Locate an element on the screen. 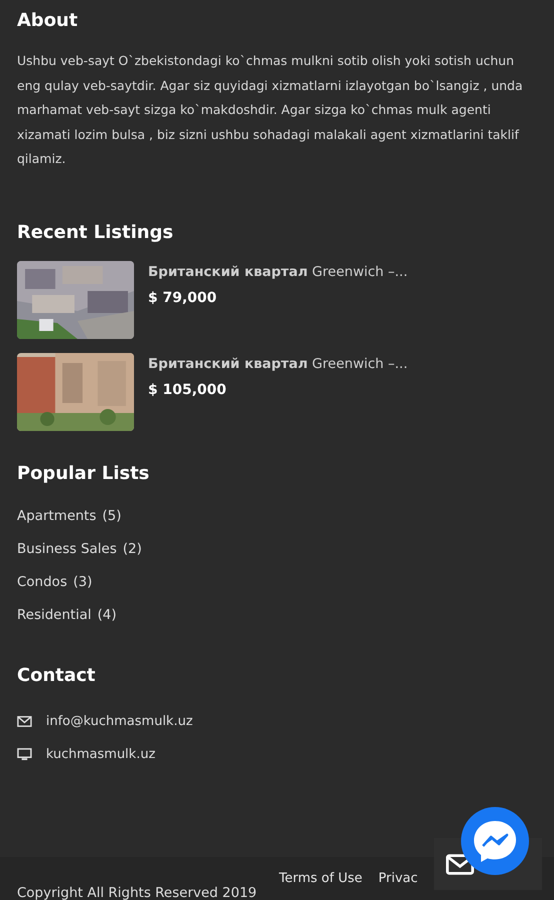 The image size is (554, 900). category-link: Residential is located at coordinates (54, 614).